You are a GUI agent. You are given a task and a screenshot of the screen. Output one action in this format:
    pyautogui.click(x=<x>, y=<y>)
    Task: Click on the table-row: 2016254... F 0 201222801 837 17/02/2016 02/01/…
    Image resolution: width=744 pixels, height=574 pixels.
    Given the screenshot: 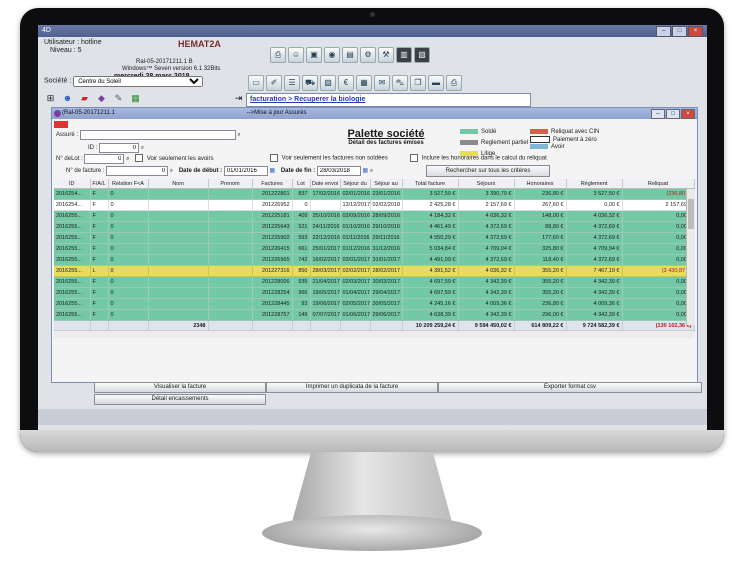 What is the action you would take?
    pyautogui.click(x=374, y=194)
    